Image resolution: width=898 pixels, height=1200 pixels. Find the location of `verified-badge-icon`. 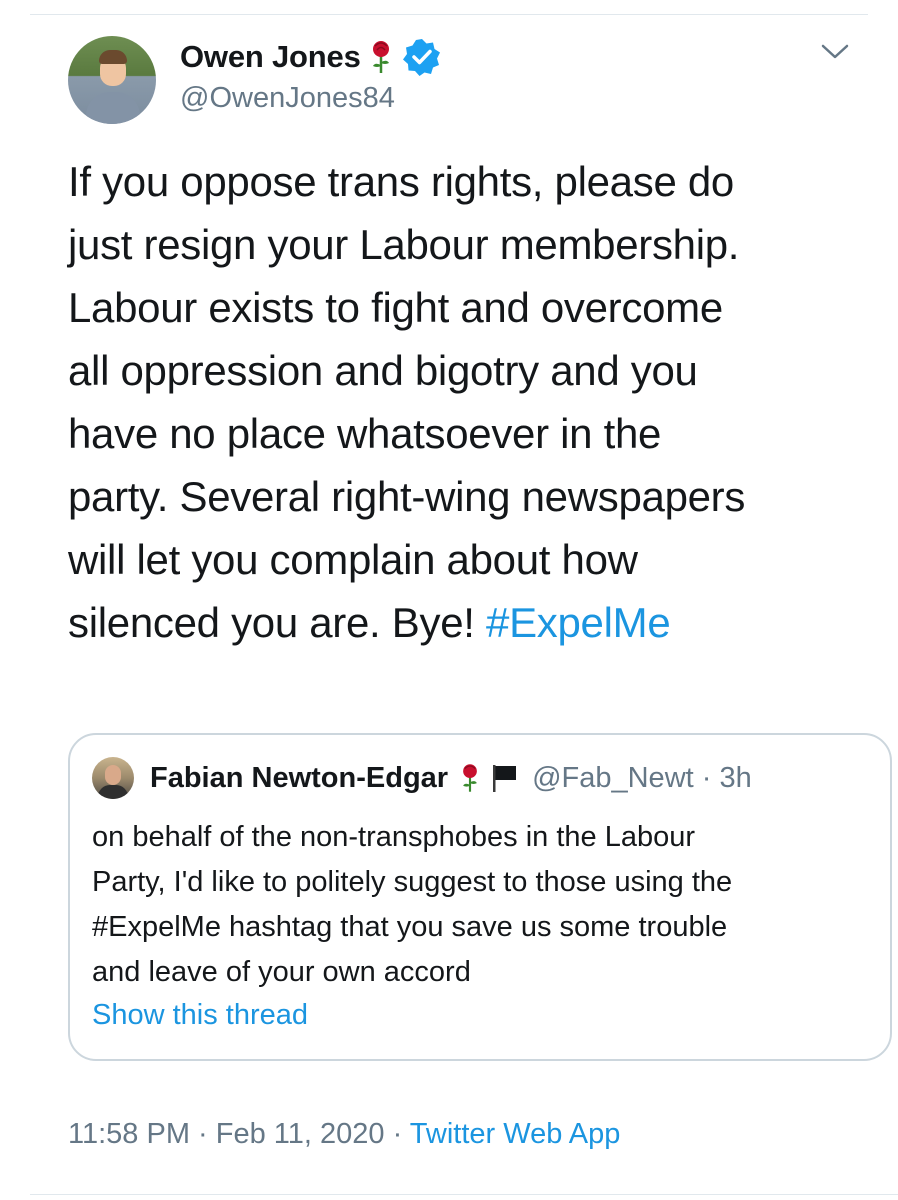

verified-badge-icon is located at coordinates (421, 57).